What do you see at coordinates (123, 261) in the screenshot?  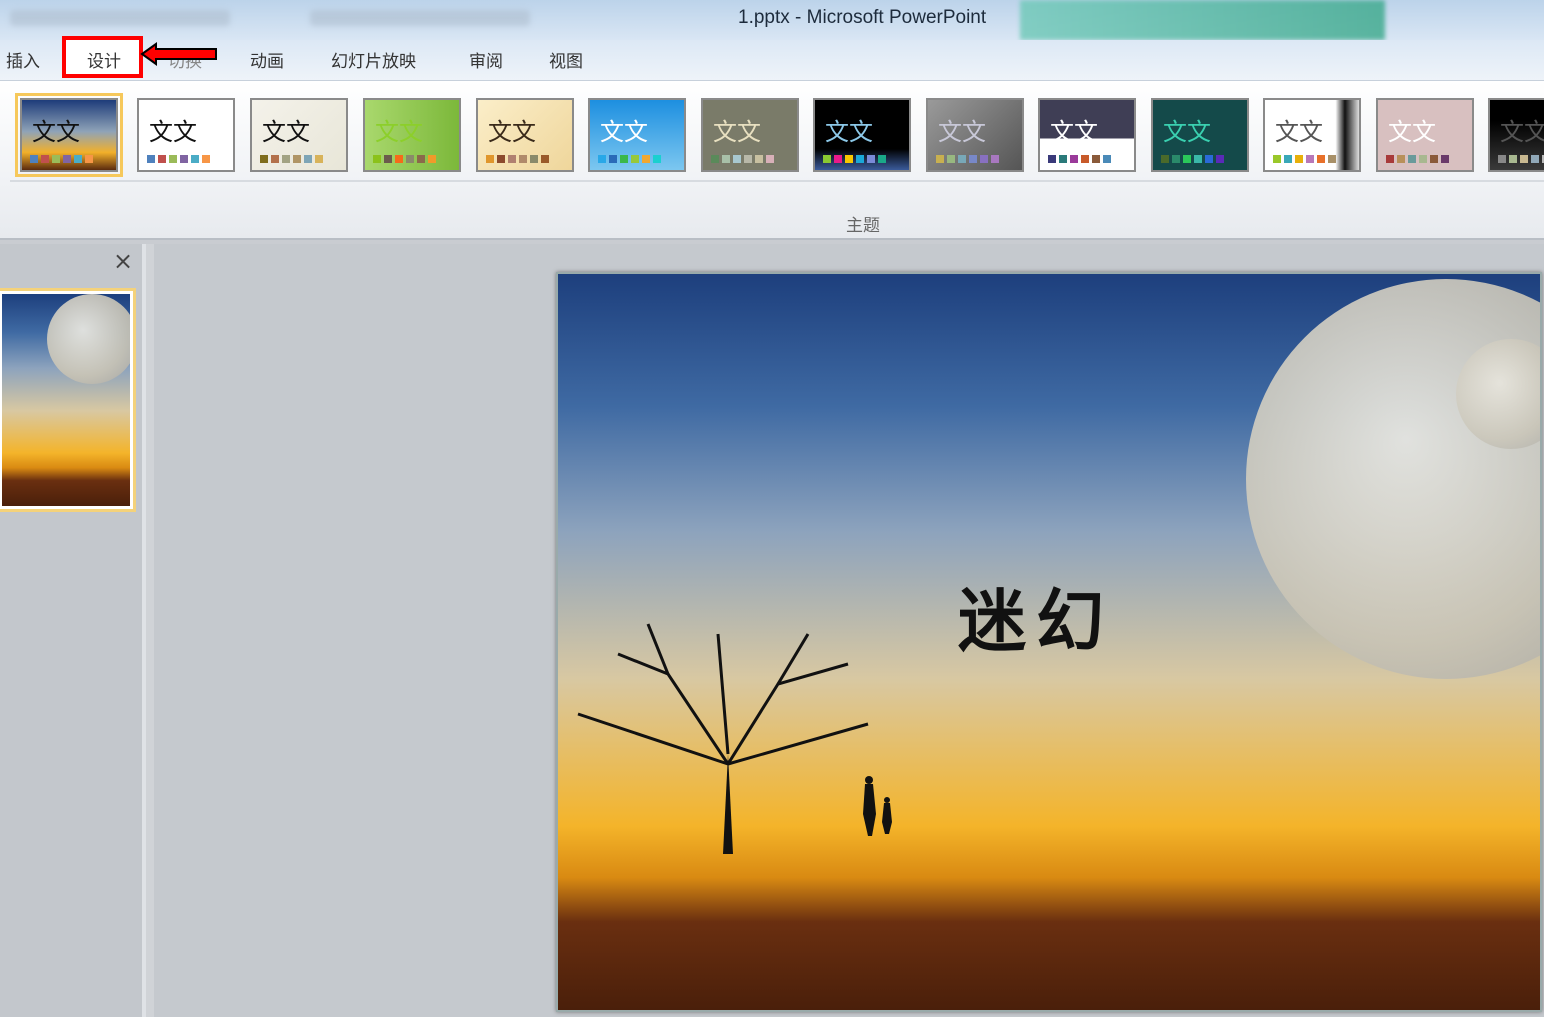 I see `close-icon: ×` at bounding box center [123, 261].